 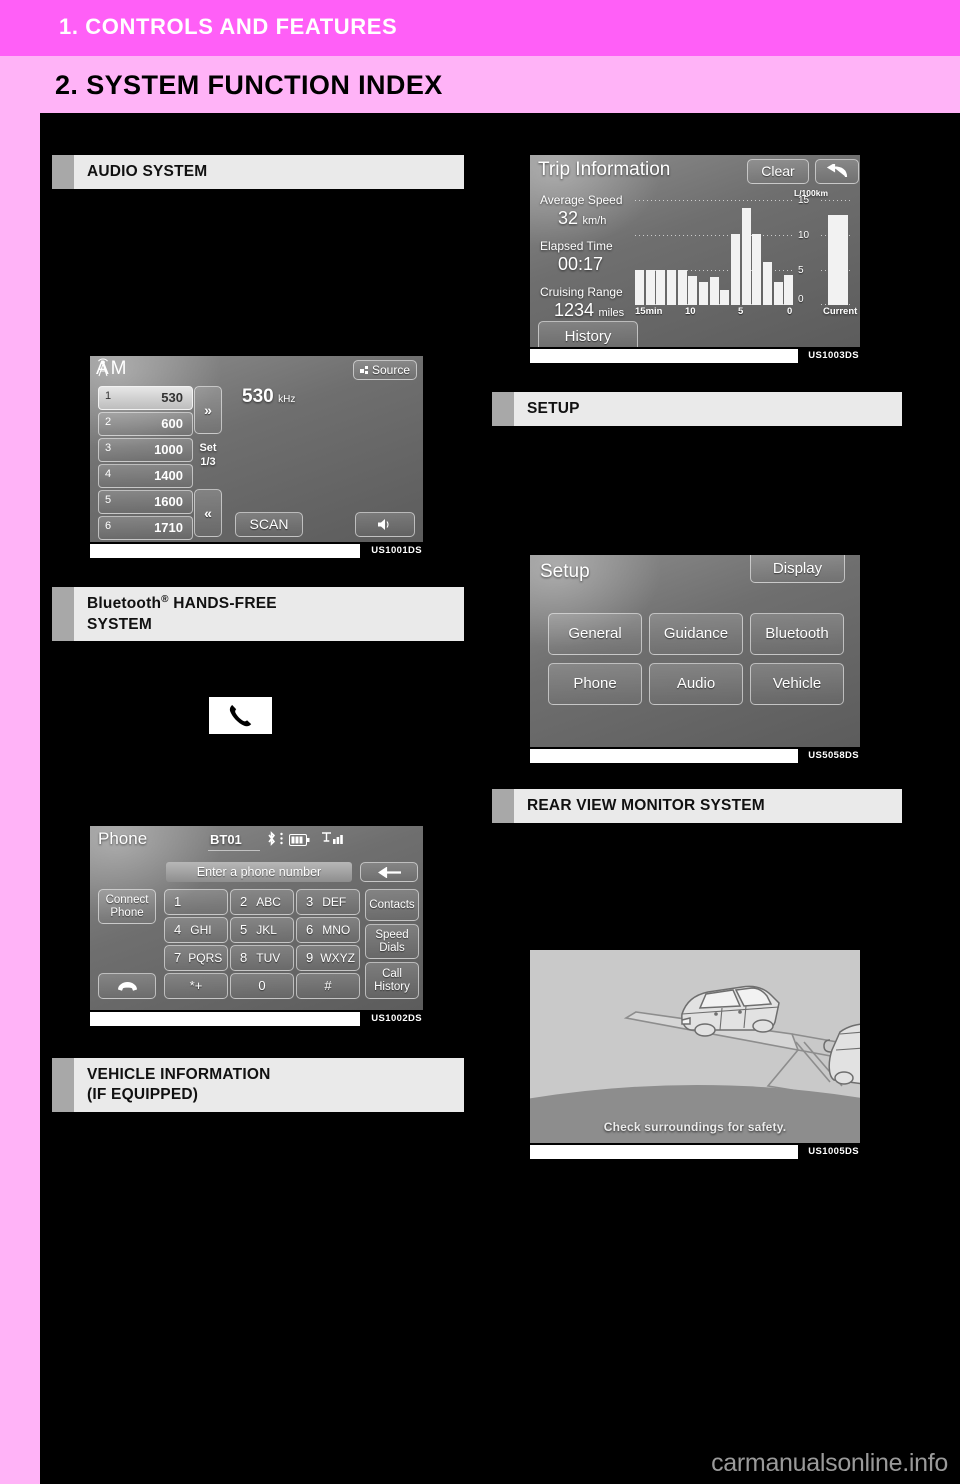 What do you see at coordinates (145, 476) in the screenshot?
I see `preset-button-4: 4 1400` at bounding box center [145, 476].